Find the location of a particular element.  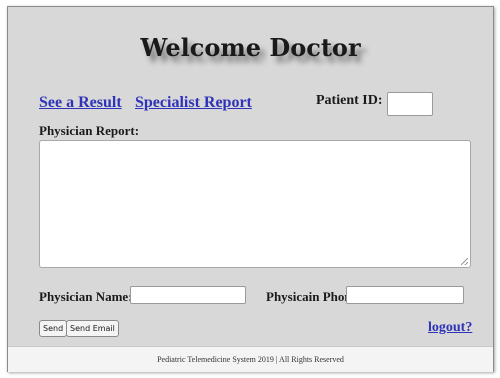

physician-name-label: Physician Name: is located at coordinates (86, 296).